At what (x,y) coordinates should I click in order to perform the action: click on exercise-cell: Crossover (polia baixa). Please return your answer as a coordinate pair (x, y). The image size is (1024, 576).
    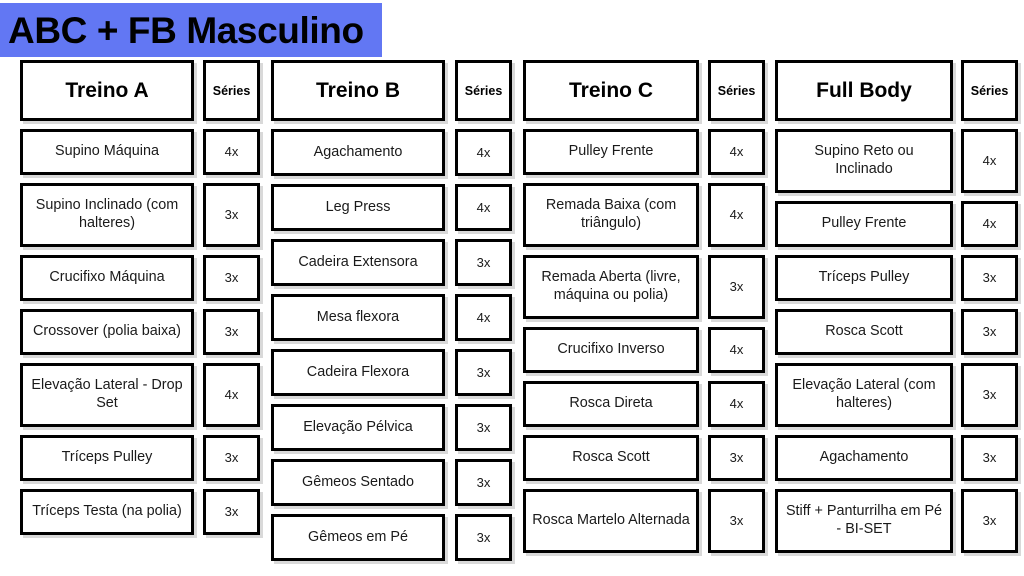
    Looking at the image, I should click on (107, 332).